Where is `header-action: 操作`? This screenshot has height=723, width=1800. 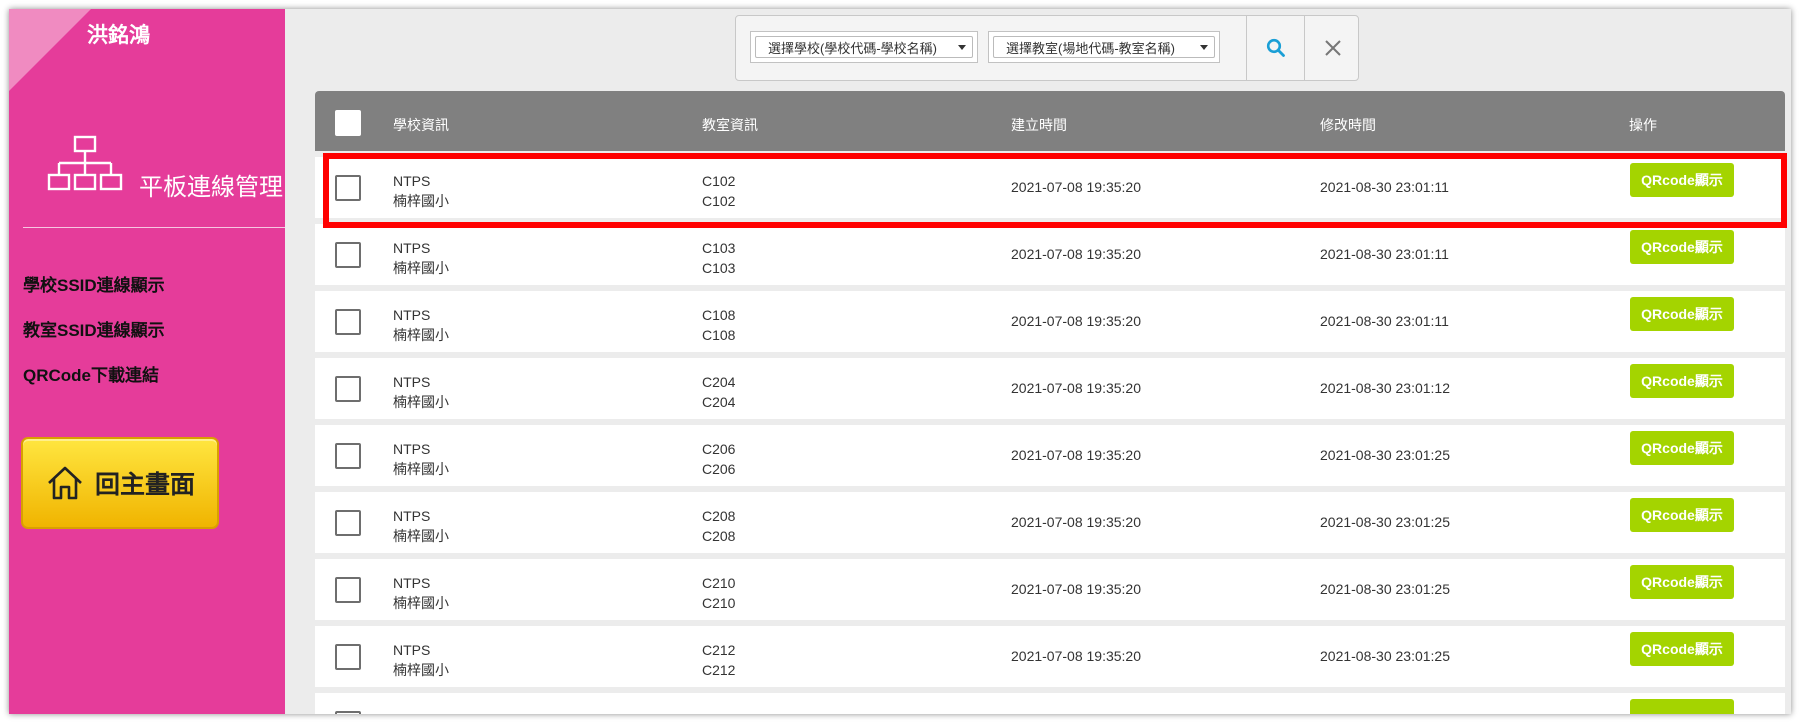 header-action: 操作 is located at coordinates (1643, 125).